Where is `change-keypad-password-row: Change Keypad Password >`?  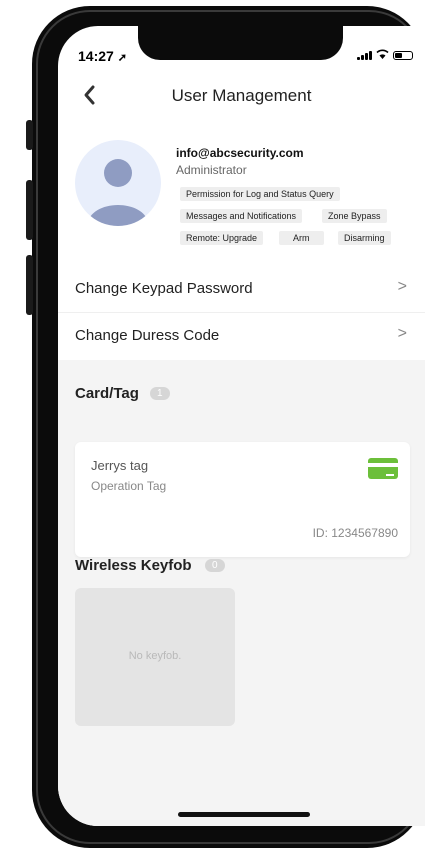
change-keypad-password-row: Change Keypad Password > is located at coordinates (241, 289).